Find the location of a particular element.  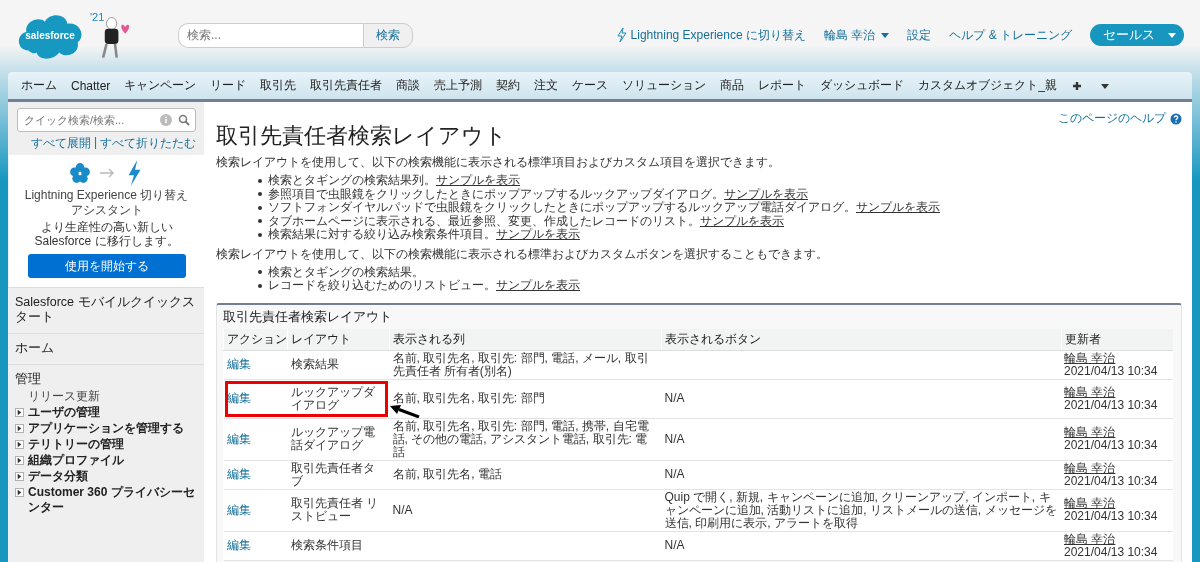

search-icon is located at coordinates (184, 120).